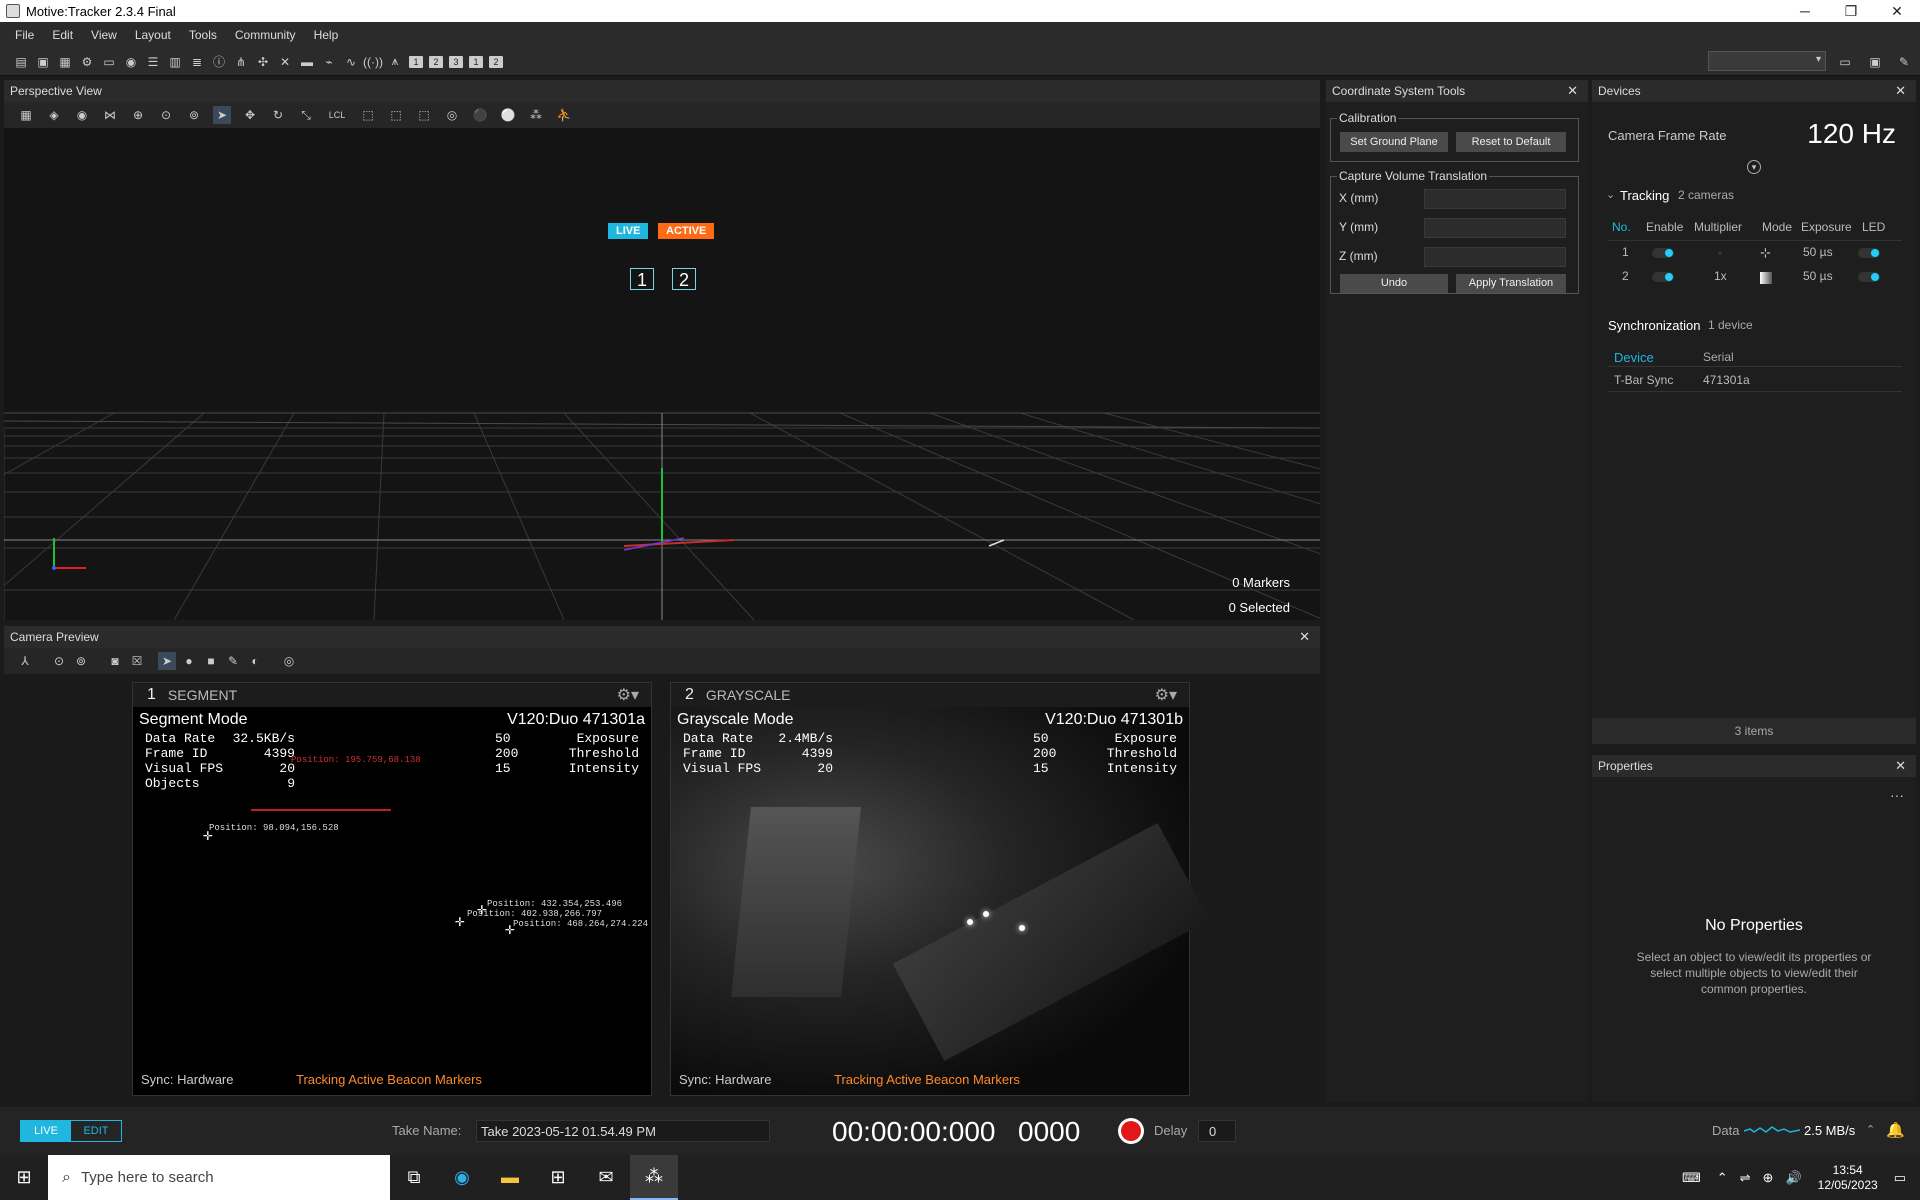  What do you see at coordinates (564, 115) in the screenshot?
I see `skeleton-view-icon: ⛹` at bounding box center [564, 115].